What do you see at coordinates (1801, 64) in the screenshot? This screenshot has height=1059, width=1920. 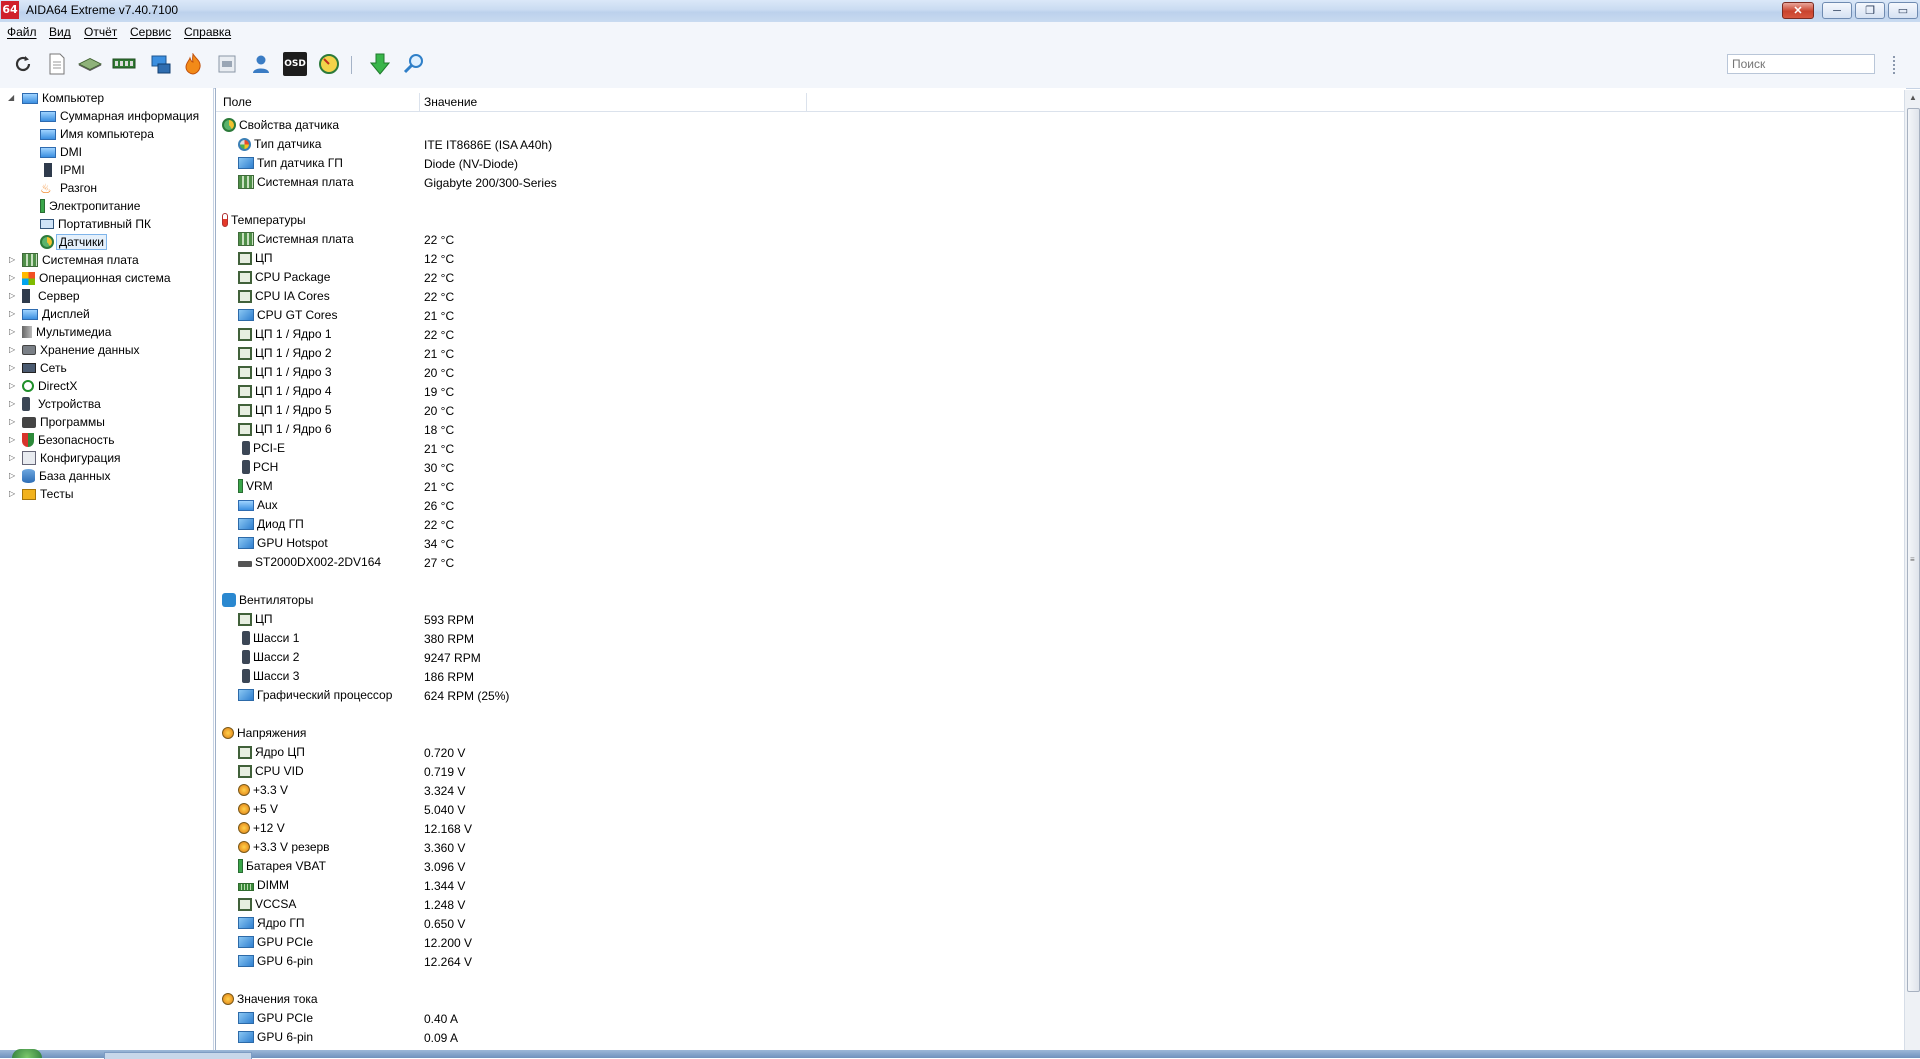 I see `search-input` at bounding box center [1801, 64].